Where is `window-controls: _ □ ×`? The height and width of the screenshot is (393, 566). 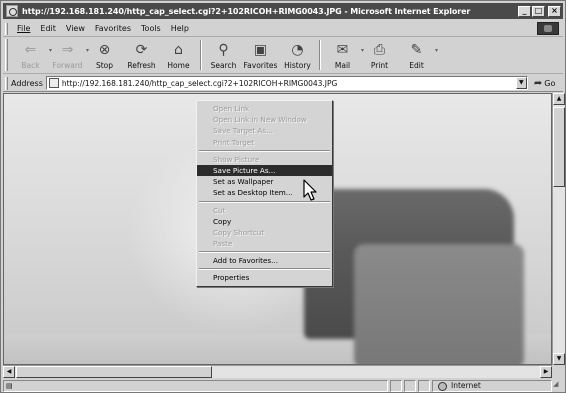
window-controls: _ □ × is located at coordinates (539, 11).